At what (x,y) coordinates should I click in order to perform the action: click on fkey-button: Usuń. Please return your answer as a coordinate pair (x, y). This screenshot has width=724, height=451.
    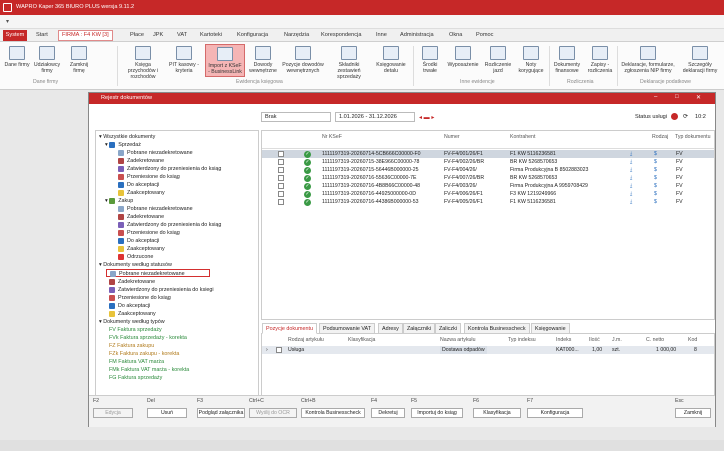
    Looking at the image, I should click on (167, 413).